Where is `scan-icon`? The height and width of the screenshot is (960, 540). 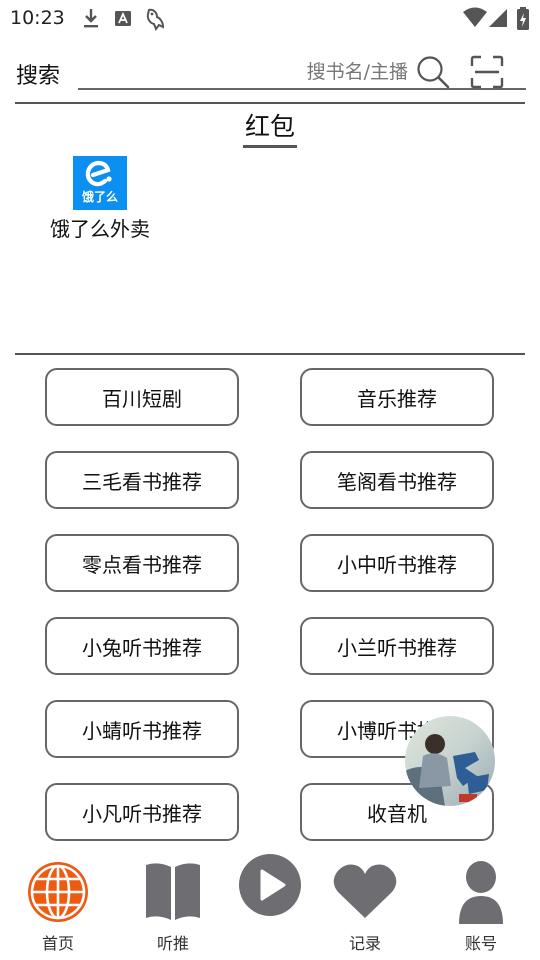
scan-icon is located at coordinates (487, 72).